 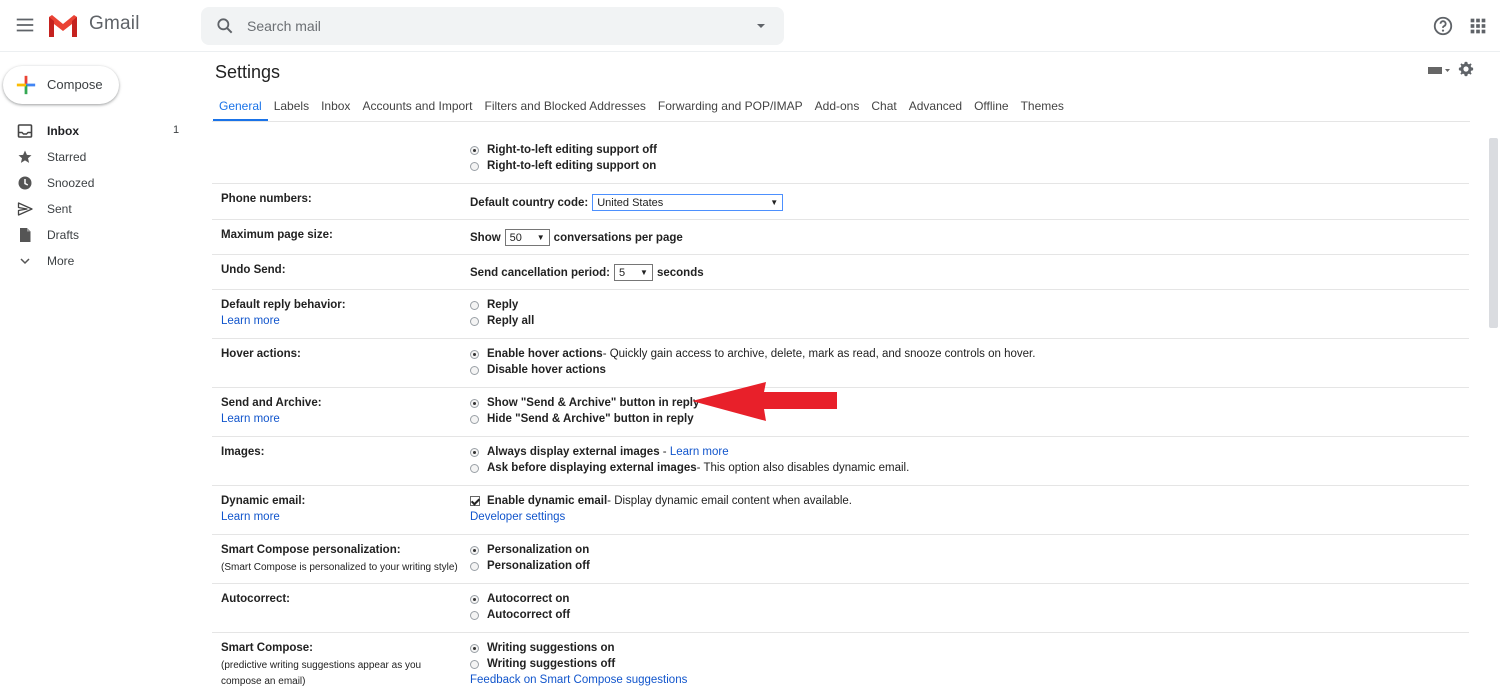 What do you see at coordinates (590, 419) in the screenshot?
I see `hide-send-archive-label: Hide "Send & Archive" button in reply` at bounding box center [590, 419].